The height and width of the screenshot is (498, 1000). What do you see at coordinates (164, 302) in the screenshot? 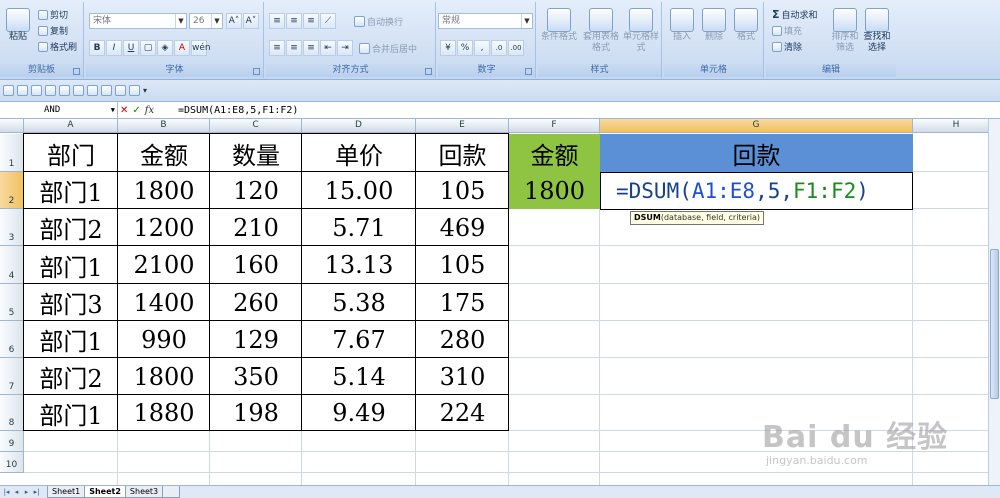
I see `table-cell: 1400` at bounding box center [164, 302].